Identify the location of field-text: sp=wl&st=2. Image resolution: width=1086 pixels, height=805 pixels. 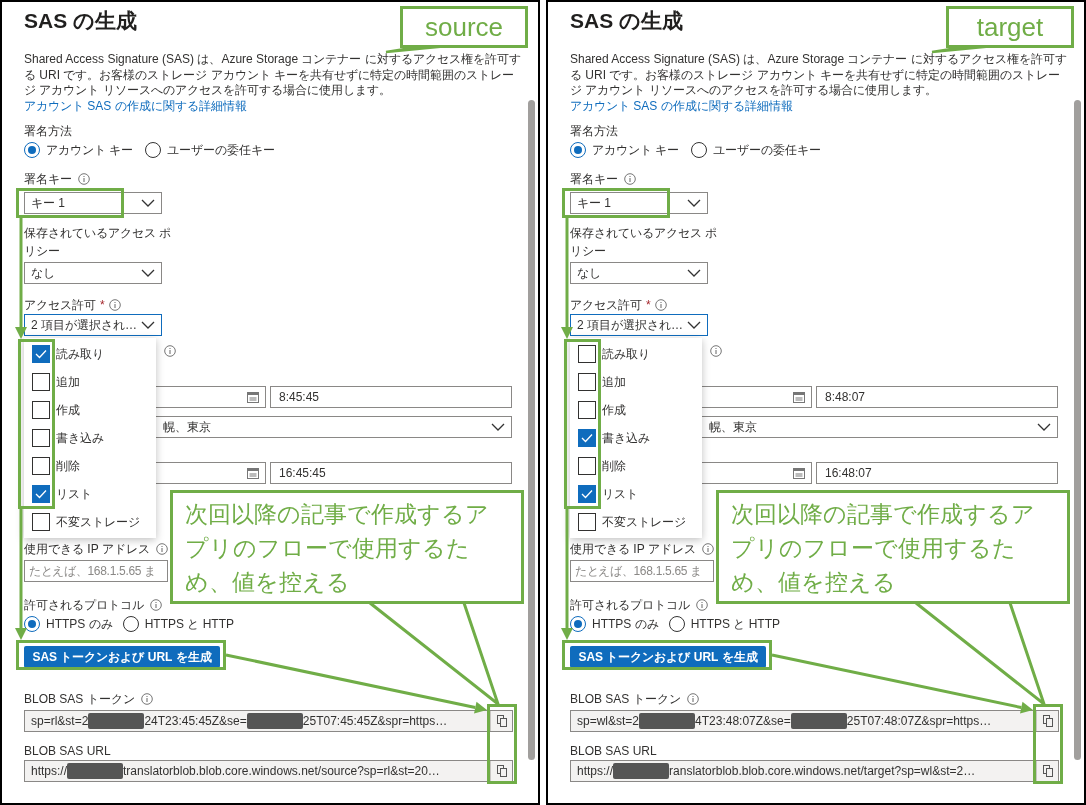
(608, 721).